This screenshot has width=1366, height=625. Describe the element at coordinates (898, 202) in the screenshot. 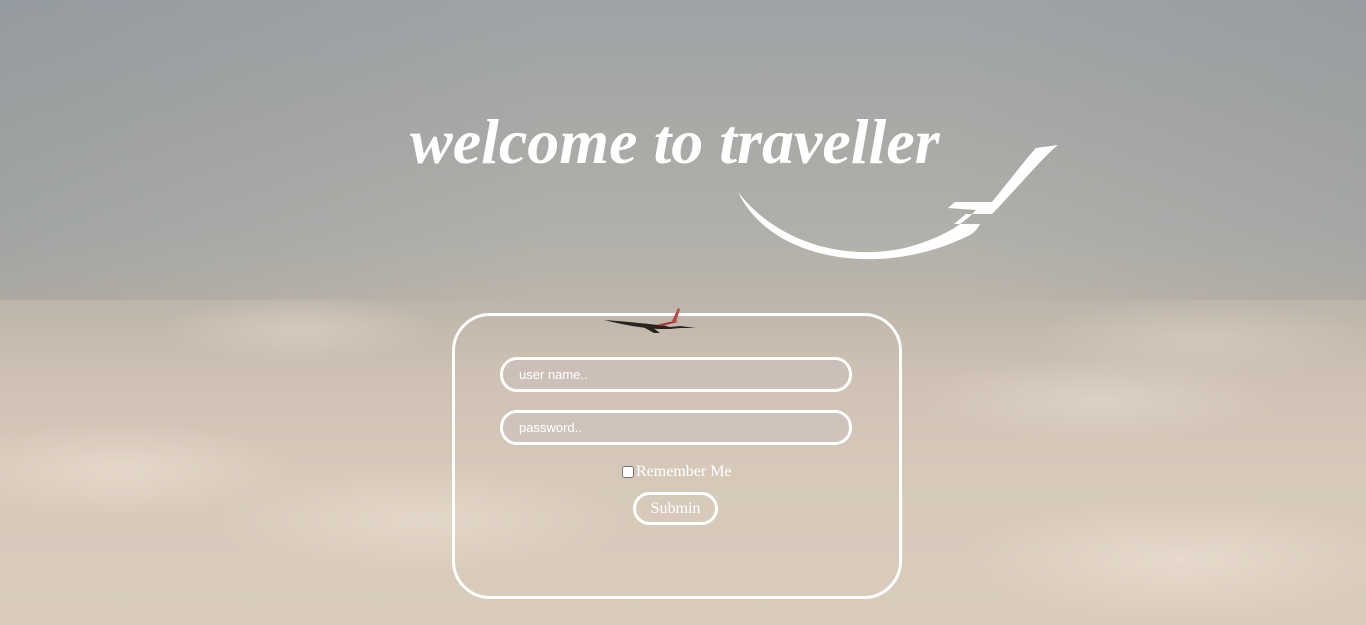

I see `plane-swoosh-icon` at that location.